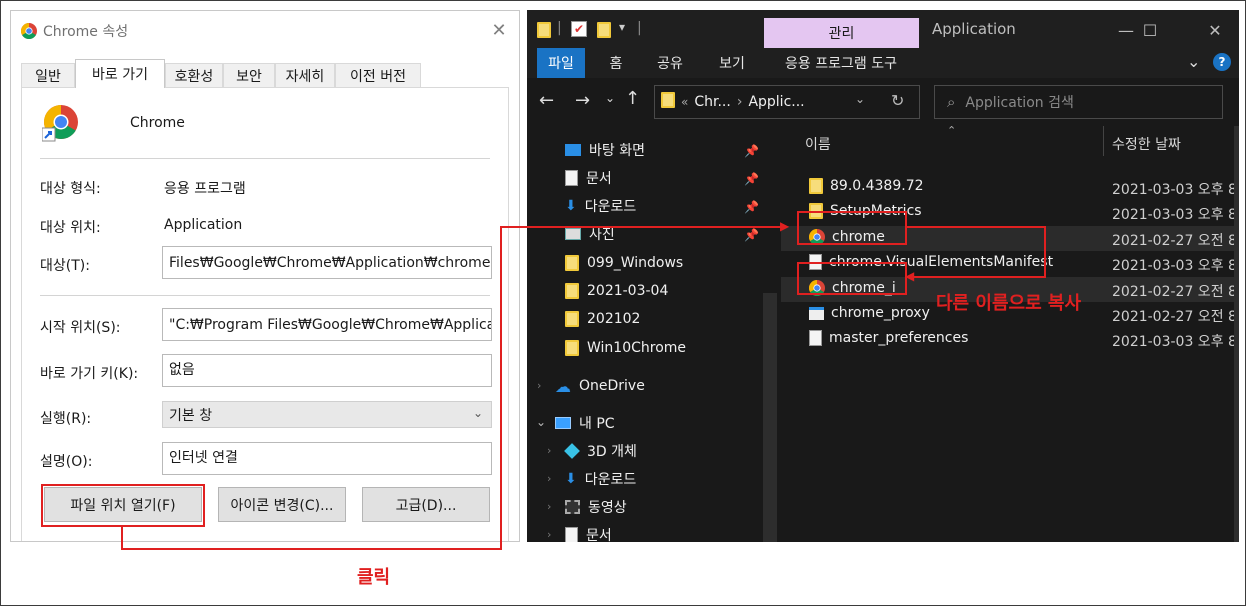 This screenshot has height=606, width=1246. Describe the element at coordinates (951, 102) in the screenshot. I see `search-icon: ⌕` at that location.